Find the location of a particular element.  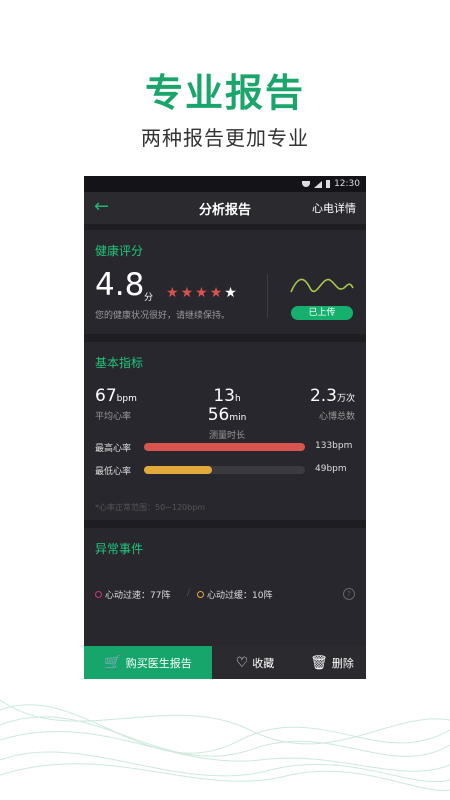

normal-range-note: *心率正常范围：50~120bpm is located at coordinates (150, 507).